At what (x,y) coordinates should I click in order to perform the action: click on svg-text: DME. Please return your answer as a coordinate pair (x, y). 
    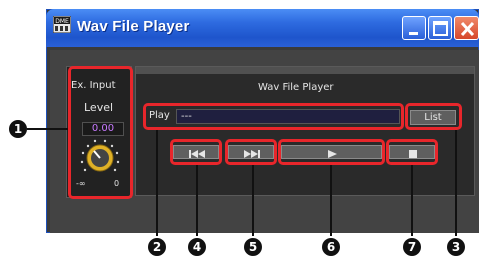
    Looking at the image, I should click on (62, 21).